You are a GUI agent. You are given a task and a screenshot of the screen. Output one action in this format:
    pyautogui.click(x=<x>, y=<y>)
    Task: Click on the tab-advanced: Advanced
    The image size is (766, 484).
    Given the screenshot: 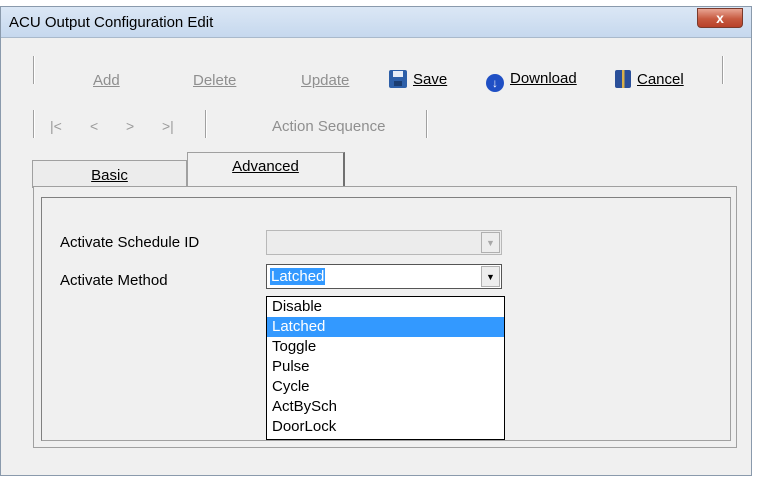 What is the action you would take?
    pyautogui.click(x=266, y=170)
    